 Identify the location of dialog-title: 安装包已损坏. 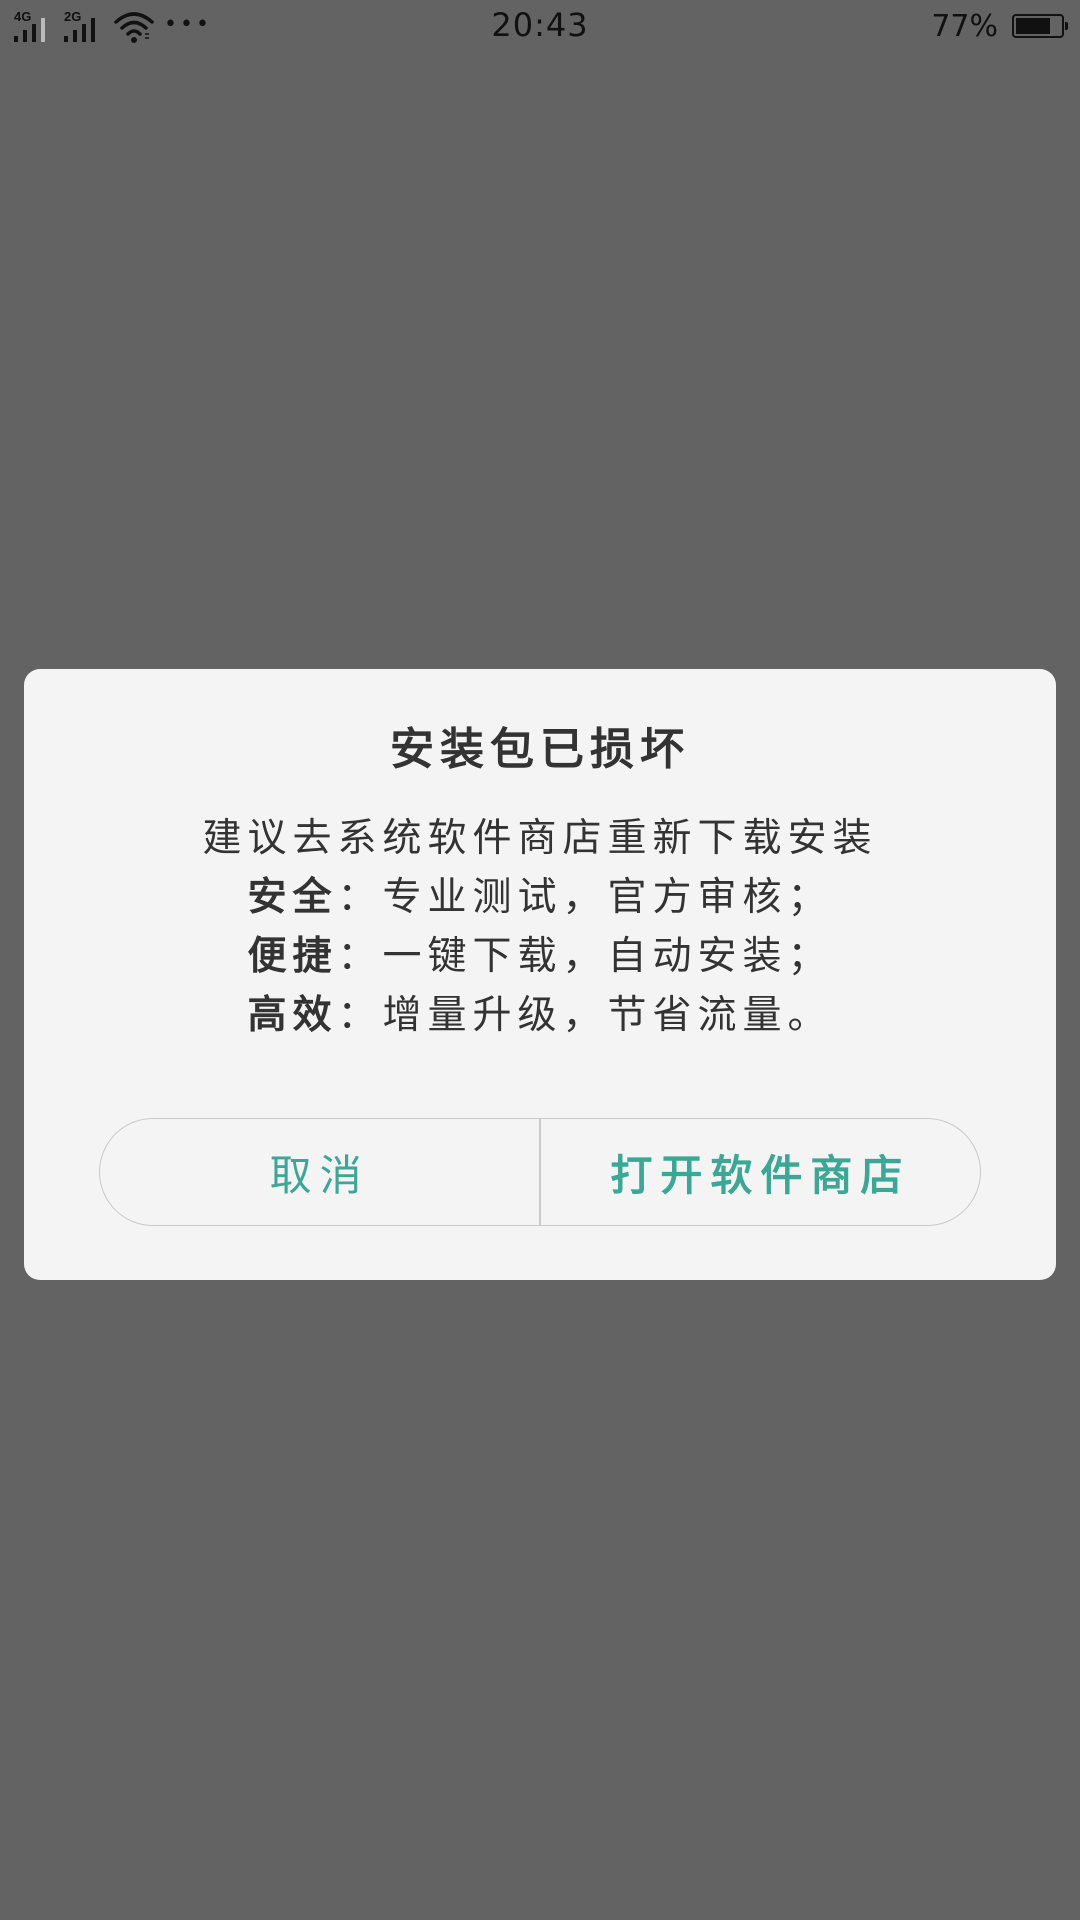
(540, 749).